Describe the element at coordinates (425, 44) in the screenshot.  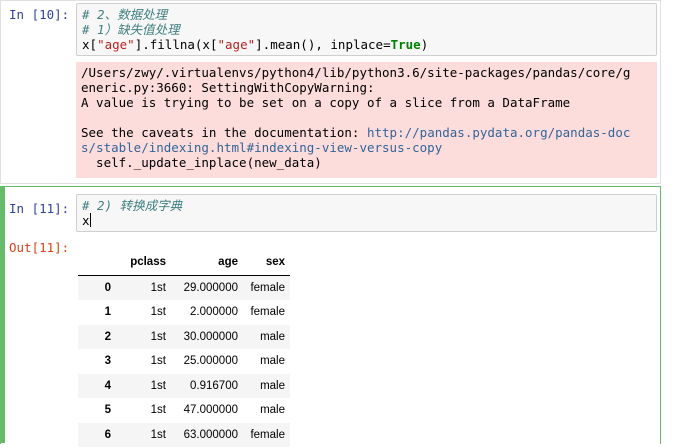
I see `code-text: )` at that location.